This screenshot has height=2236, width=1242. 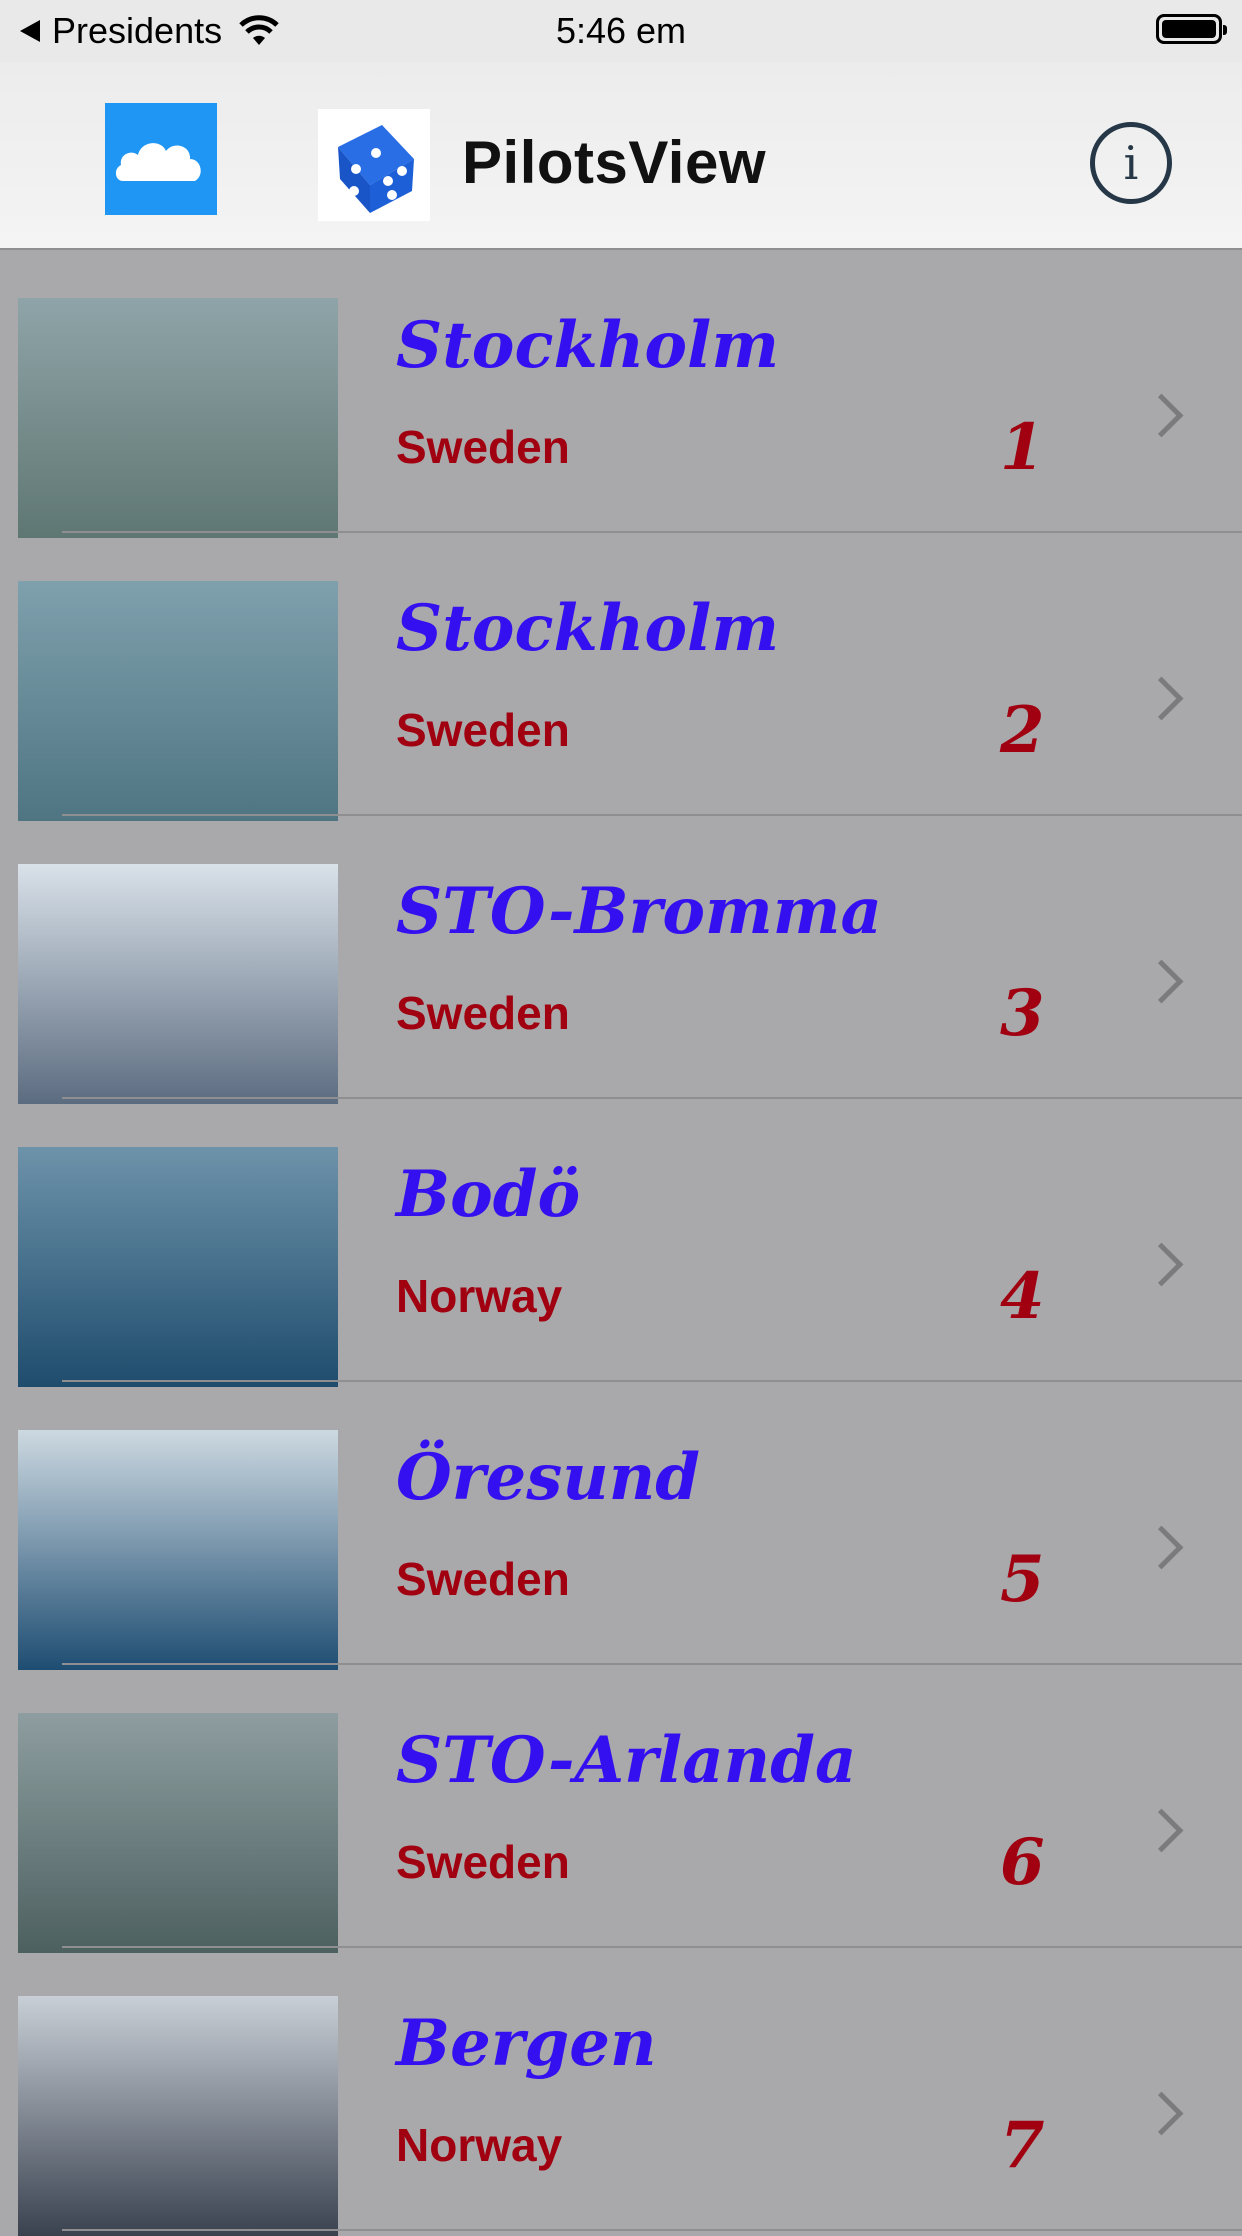 What do you see at coordinates (652, 2230) in the screenshot?
I see `row-divider` at bounding box center [652, 2230].